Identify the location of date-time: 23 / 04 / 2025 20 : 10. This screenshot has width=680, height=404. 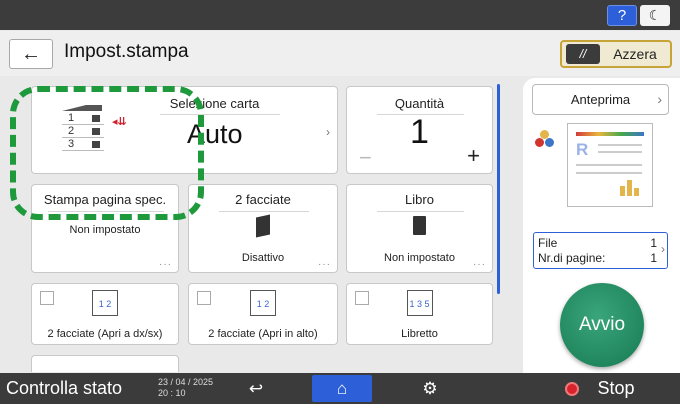
(186, 387).